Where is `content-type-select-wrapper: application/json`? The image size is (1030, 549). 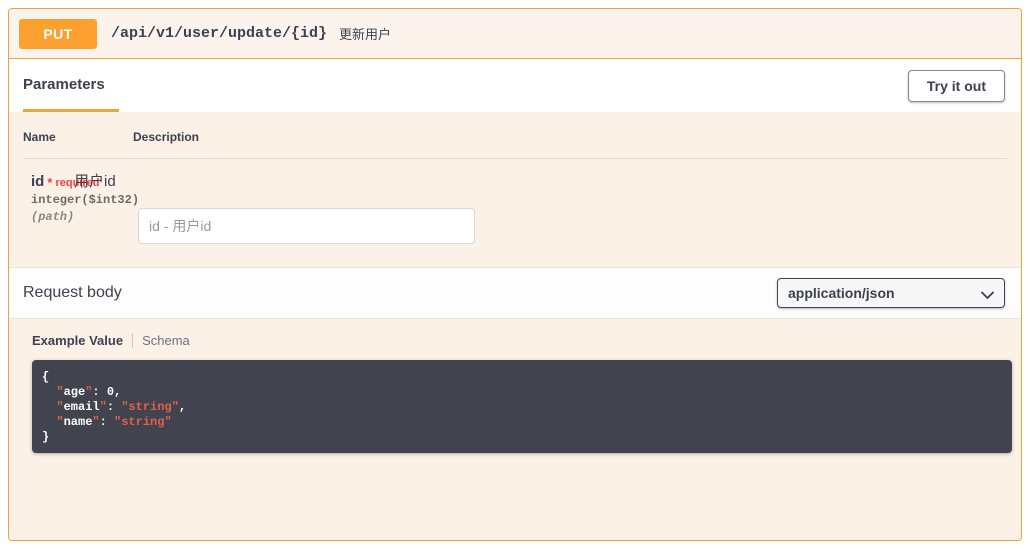 content-type-select-wrapper: application/json is located at coordinates (891, 293).